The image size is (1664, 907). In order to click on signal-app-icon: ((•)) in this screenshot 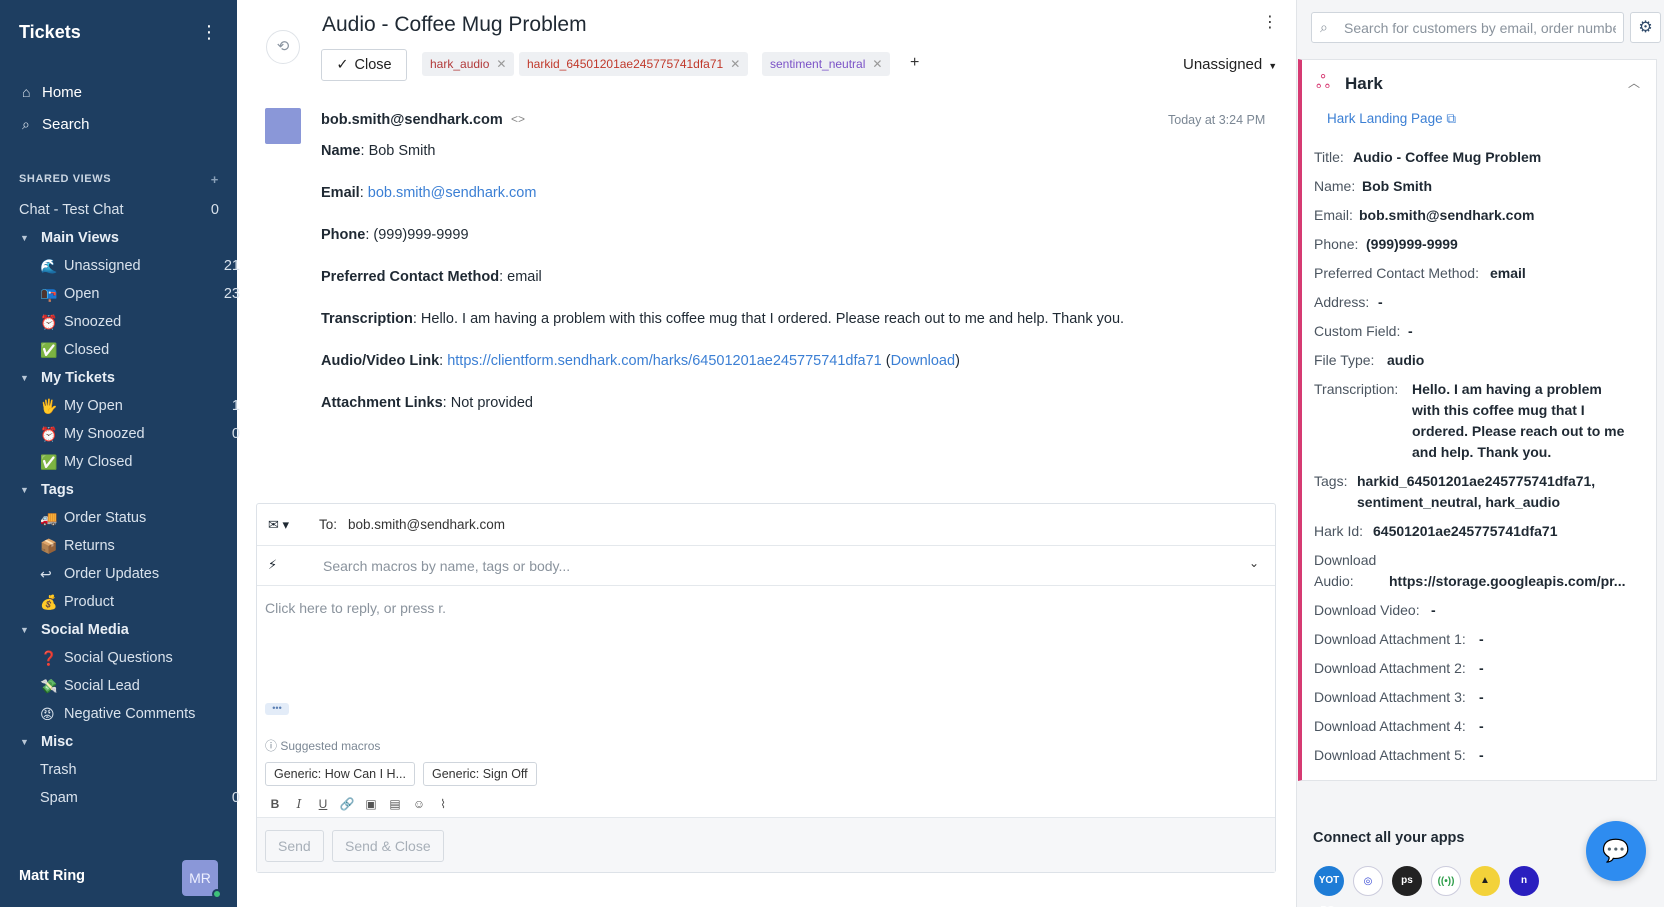, I will do `click(1446, 881)`.